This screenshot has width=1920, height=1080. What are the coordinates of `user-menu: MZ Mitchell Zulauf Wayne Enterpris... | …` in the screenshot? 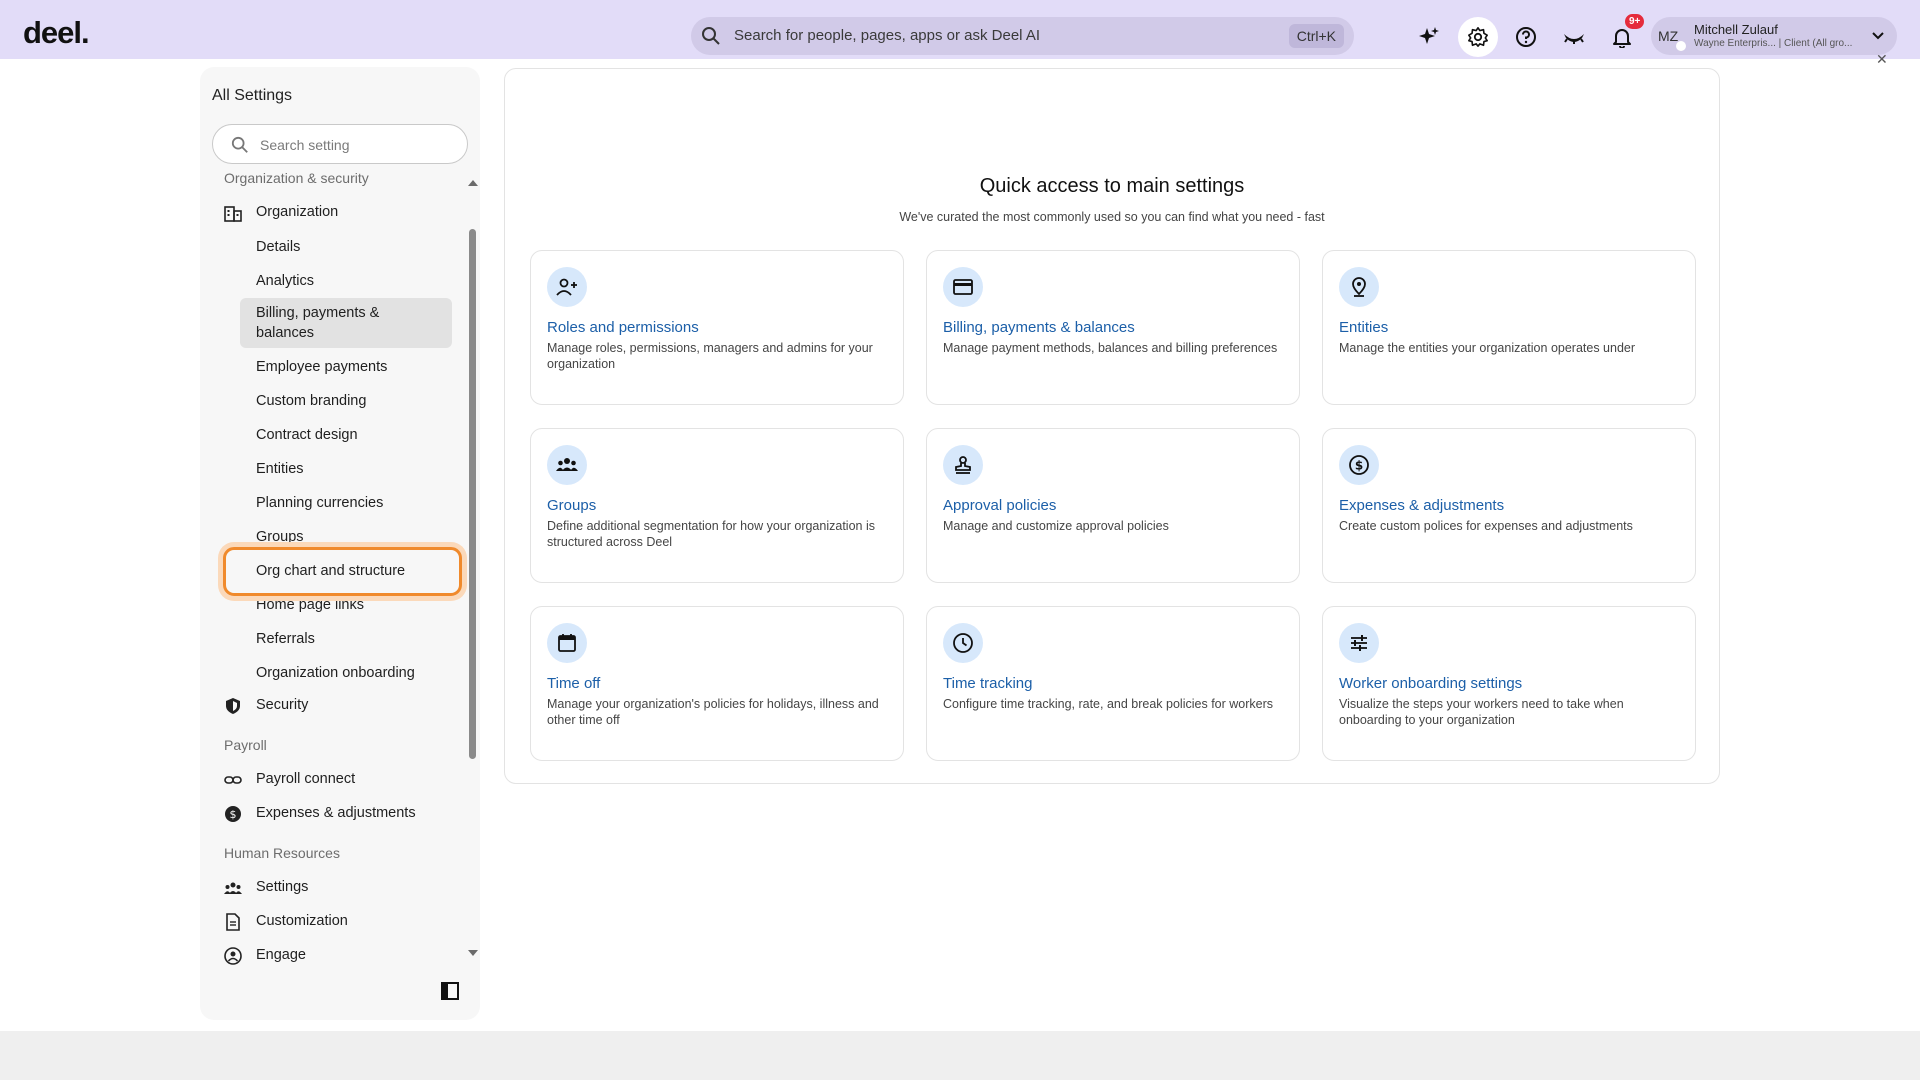 It's located at (1774, 36).